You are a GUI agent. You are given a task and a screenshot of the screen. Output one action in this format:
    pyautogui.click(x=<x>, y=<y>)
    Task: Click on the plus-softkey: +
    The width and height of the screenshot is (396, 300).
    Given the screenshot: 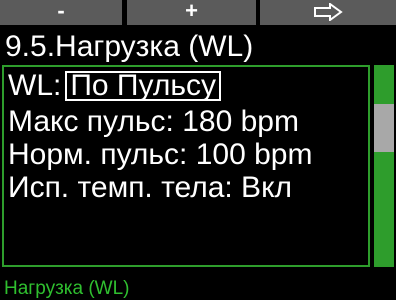 What is the action you would take?
    pyautogui.click(x=191, y=12)
    